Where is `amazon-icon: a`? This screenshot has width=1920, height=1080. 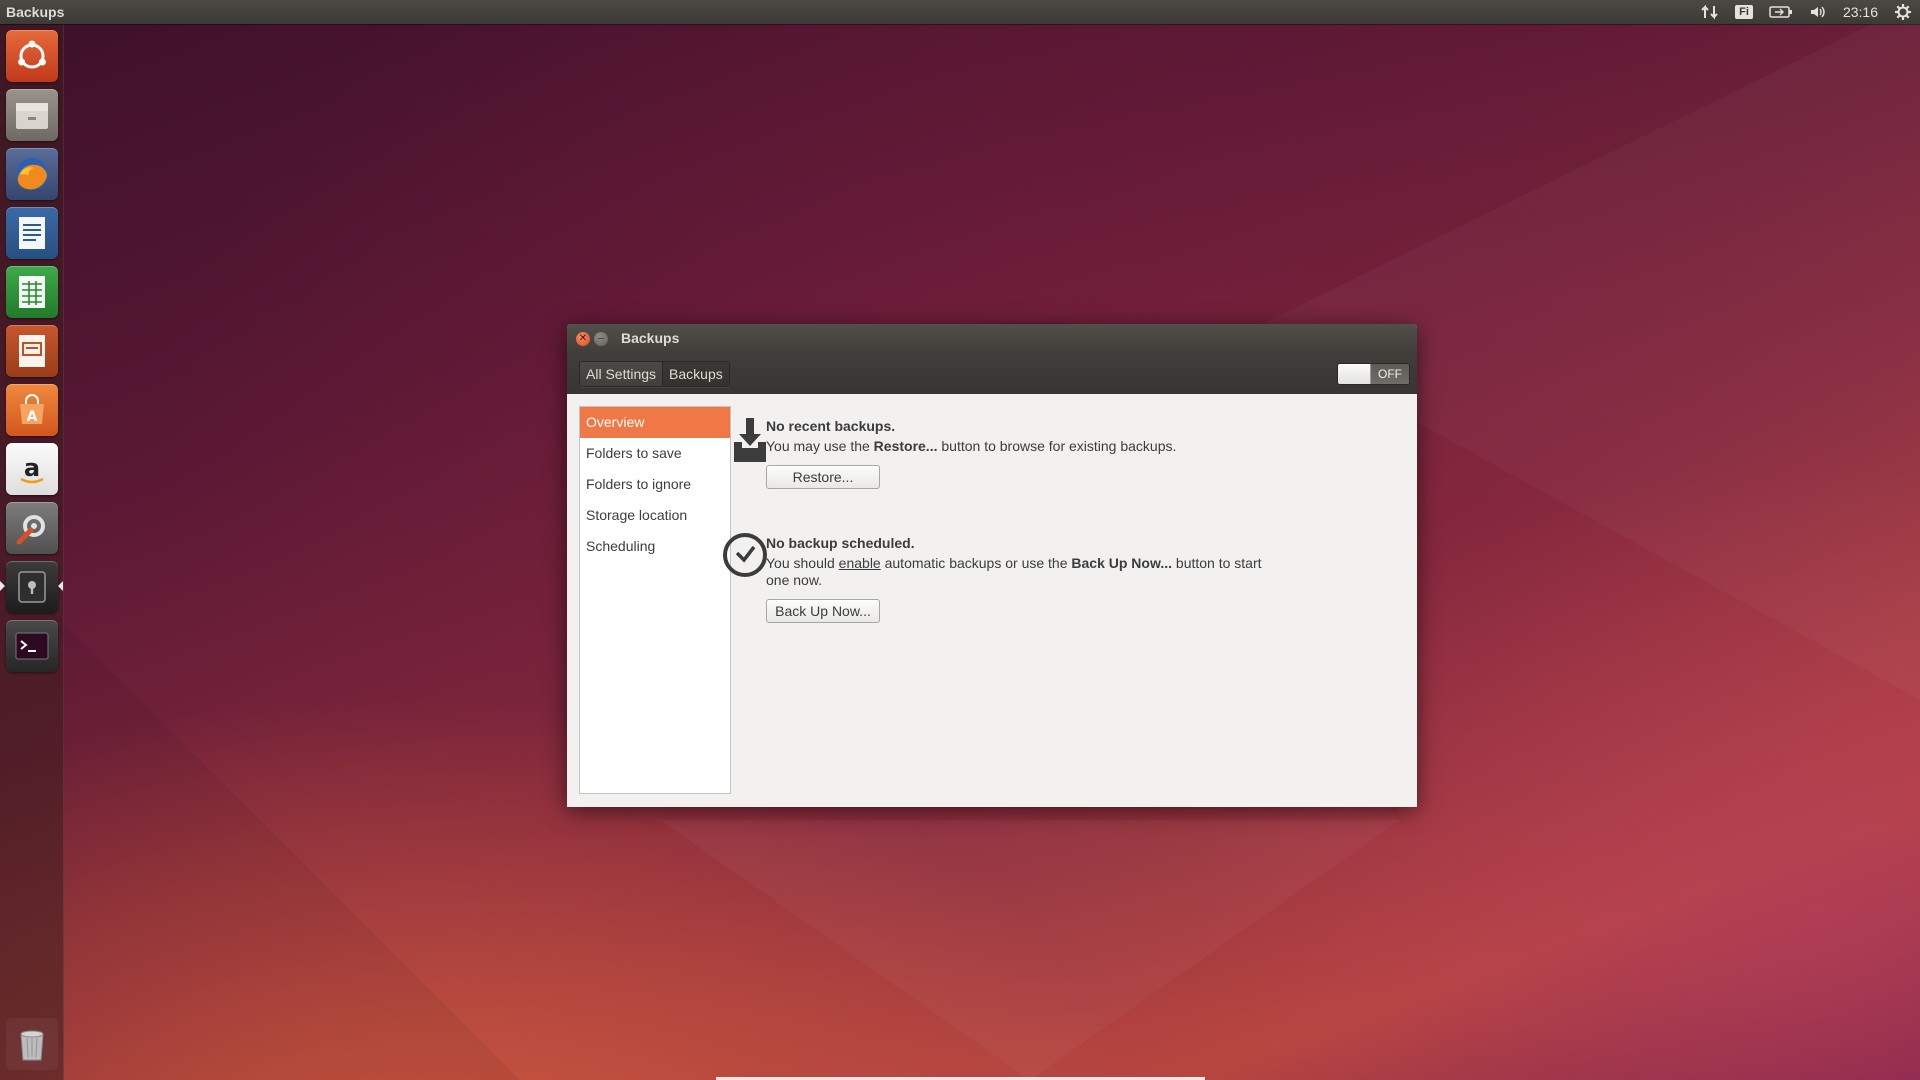
amazon-icon: a is located at coordinates (32, 469).